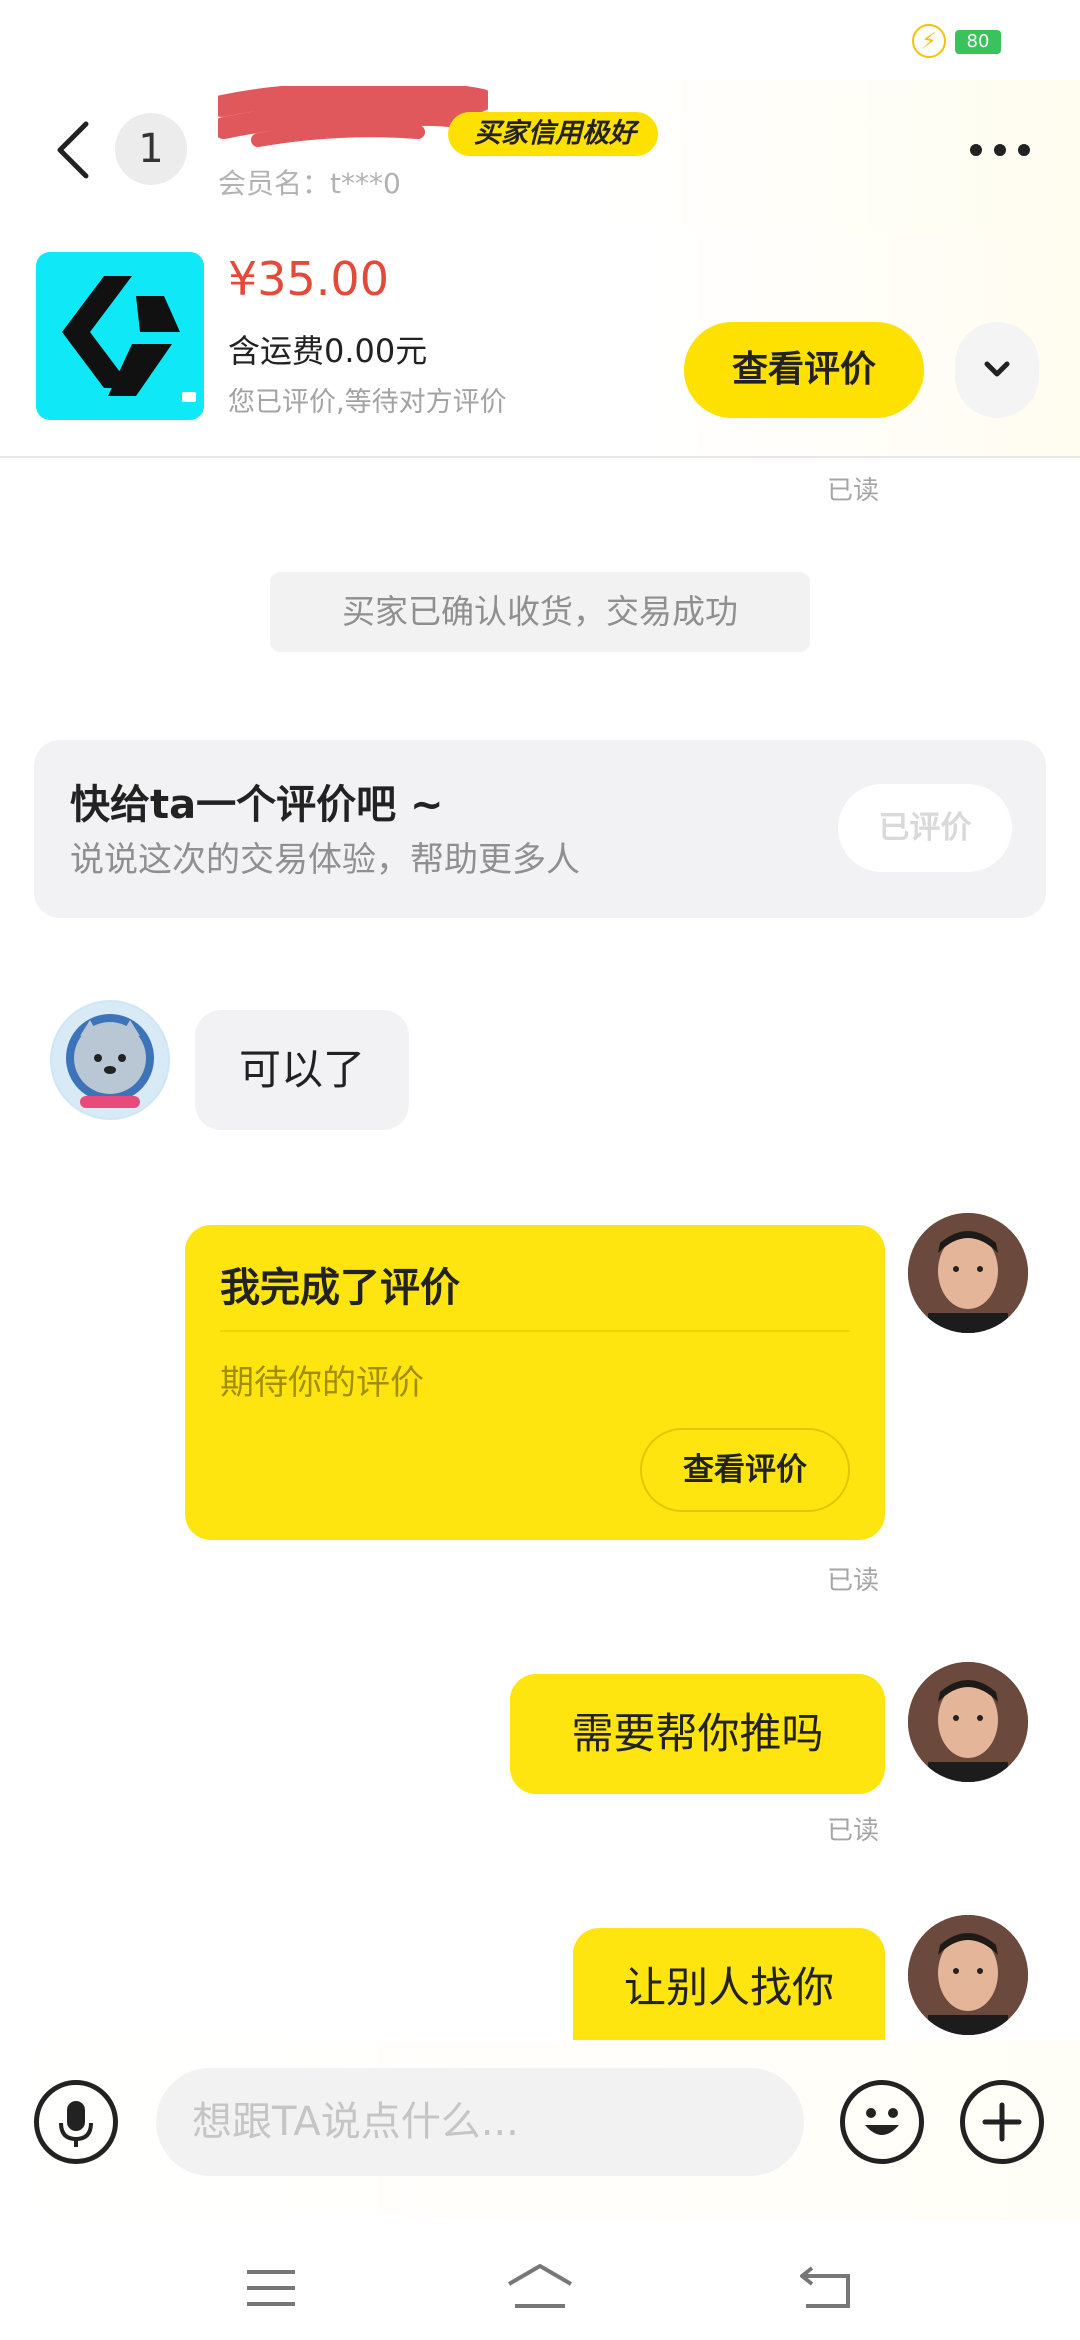 Image resolution: width=1080 pixels, height=2340 pixels. What do you see at coordinates (745, 1470) in the screenshot?
I see `card-view-evaluation-button: 查看评价` at bounding box center [745, 1470].